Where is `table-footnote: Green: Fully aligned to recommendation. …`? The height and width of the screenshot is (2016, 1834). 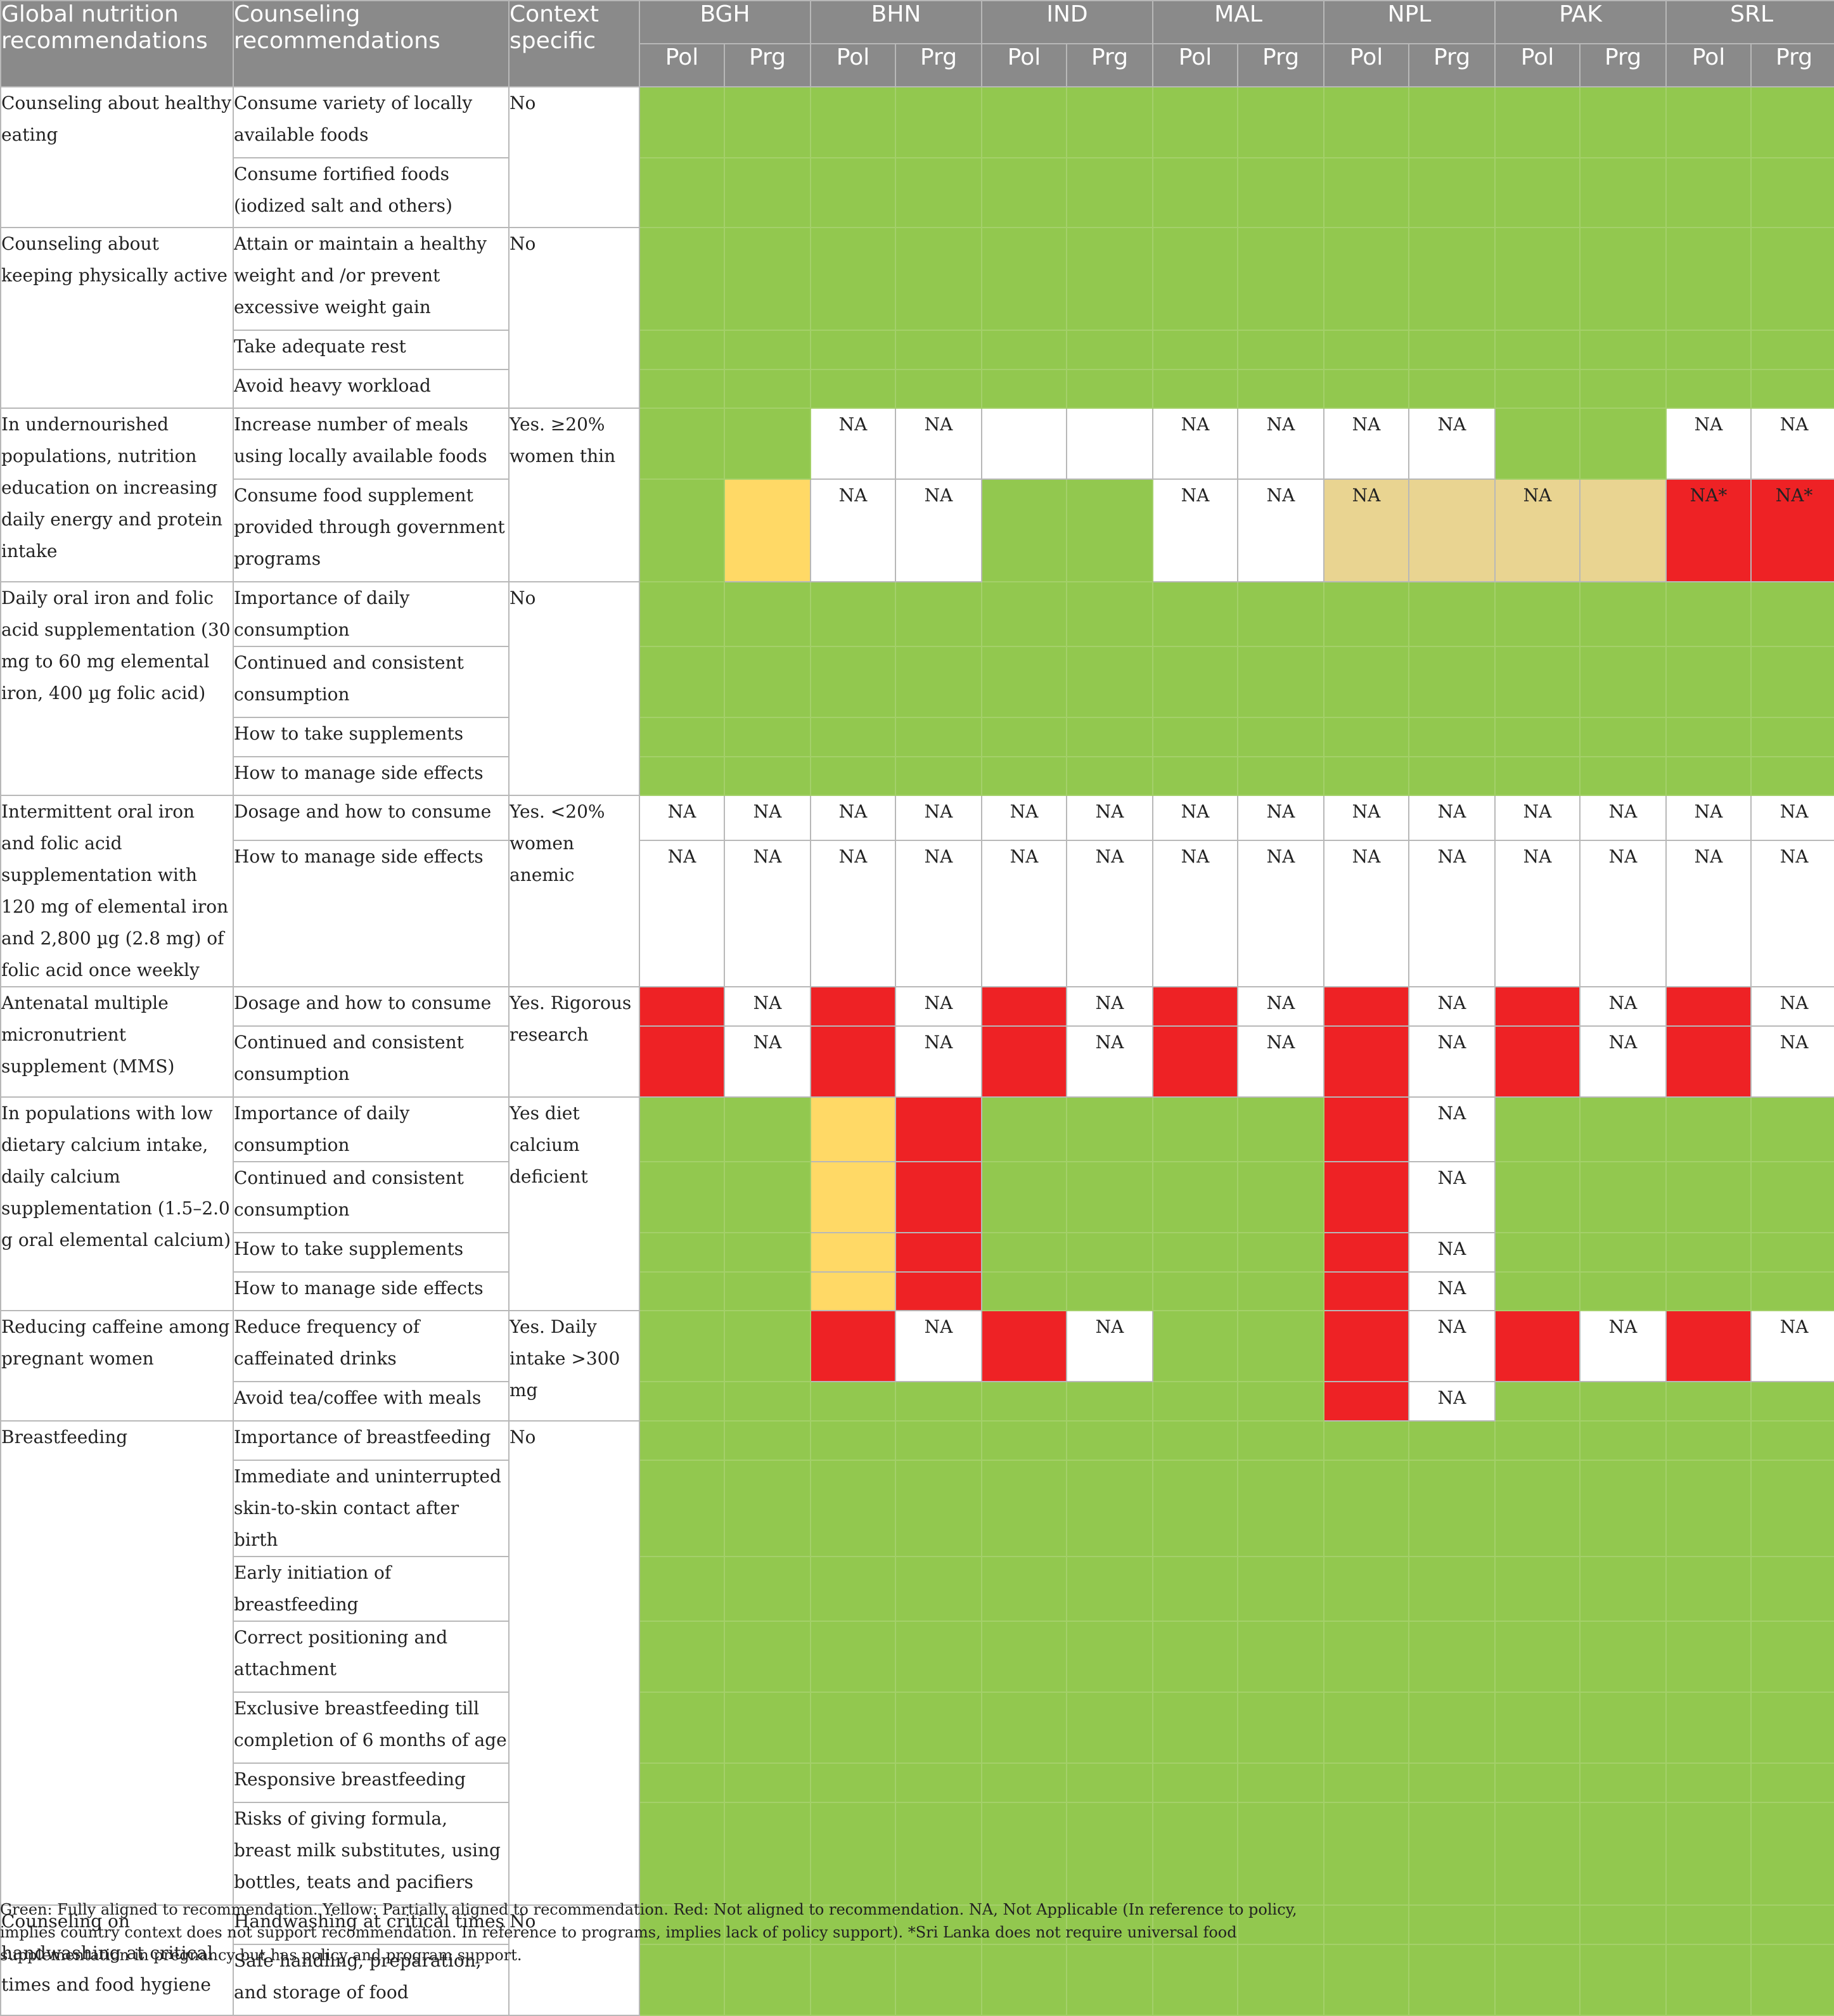 table-footnote: Green: Fully aligned to recommendation. … is located at coordinates (649, 1933).